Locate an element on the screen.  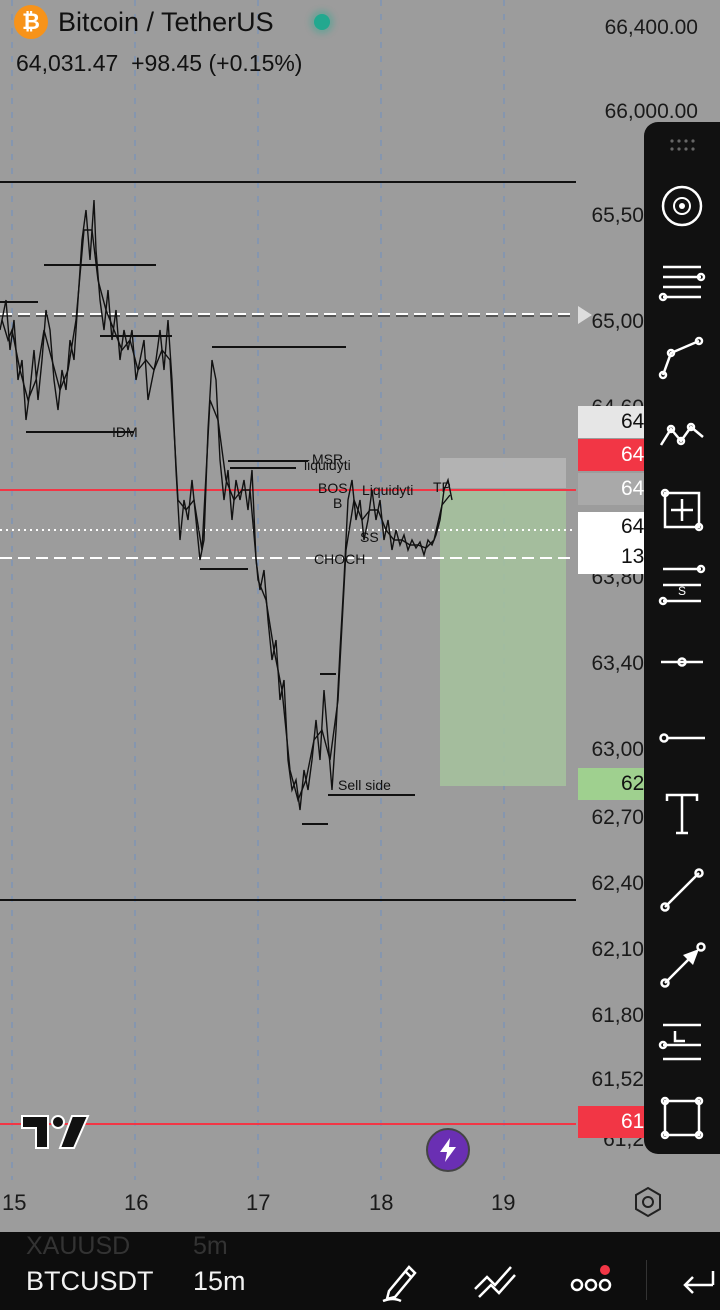
back-button is located at coordinates (697, 1281).